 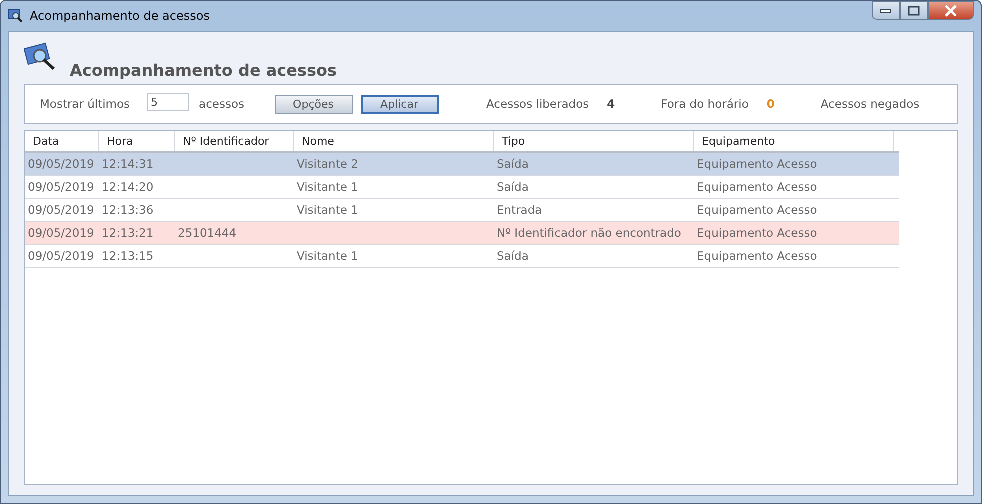 What do you see at coordinates (328, 164) in the screenshot?
I see `table-cell-text: Visitante 2` at bounding box center [328, 164].